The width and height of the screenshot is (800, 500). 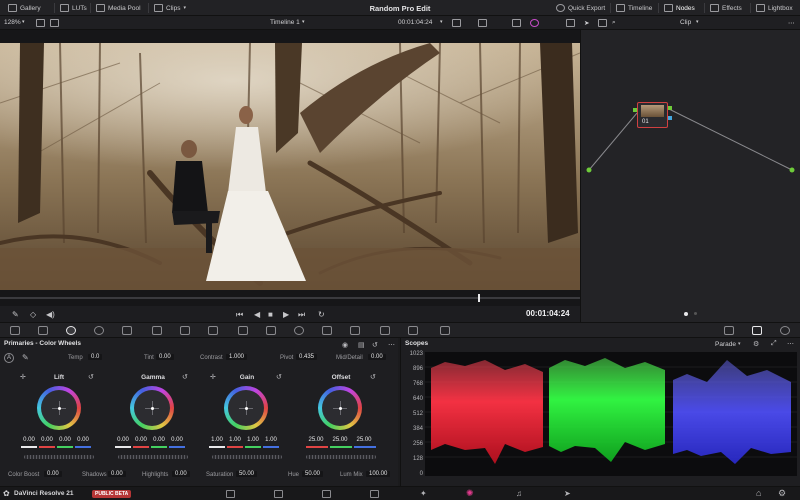 What do you see at coordinates (725, 344) in the screenshot?
I see `scope-mode-selector: Parade` at bounding box center [725, 344].